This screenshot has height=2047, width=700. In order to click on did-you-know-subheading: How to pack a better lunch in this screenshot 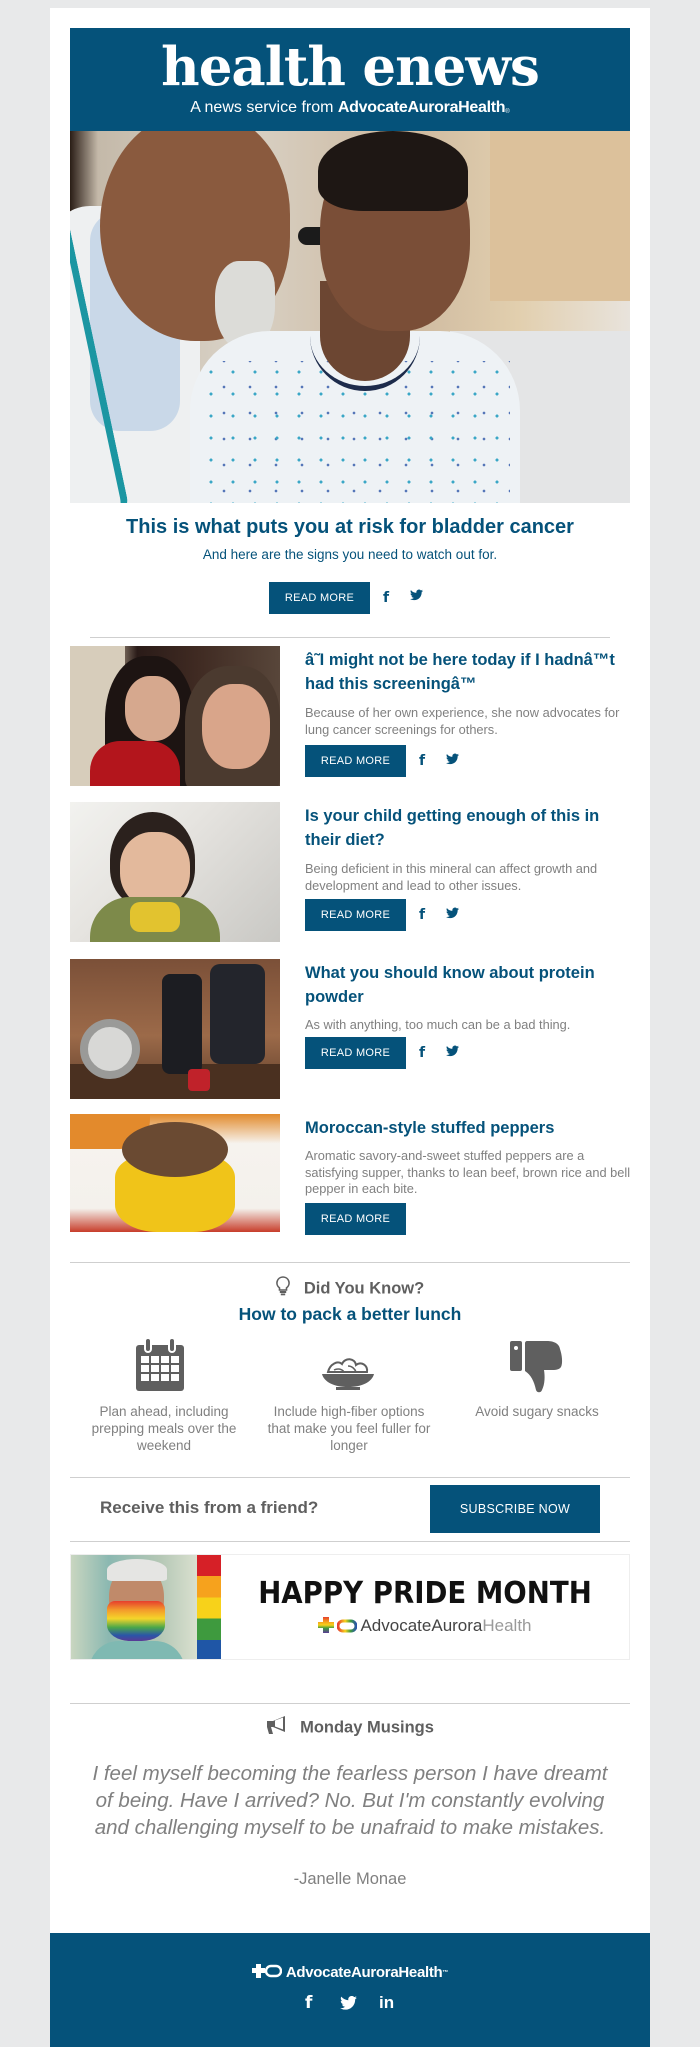, I will do `click(350, 1314)`.